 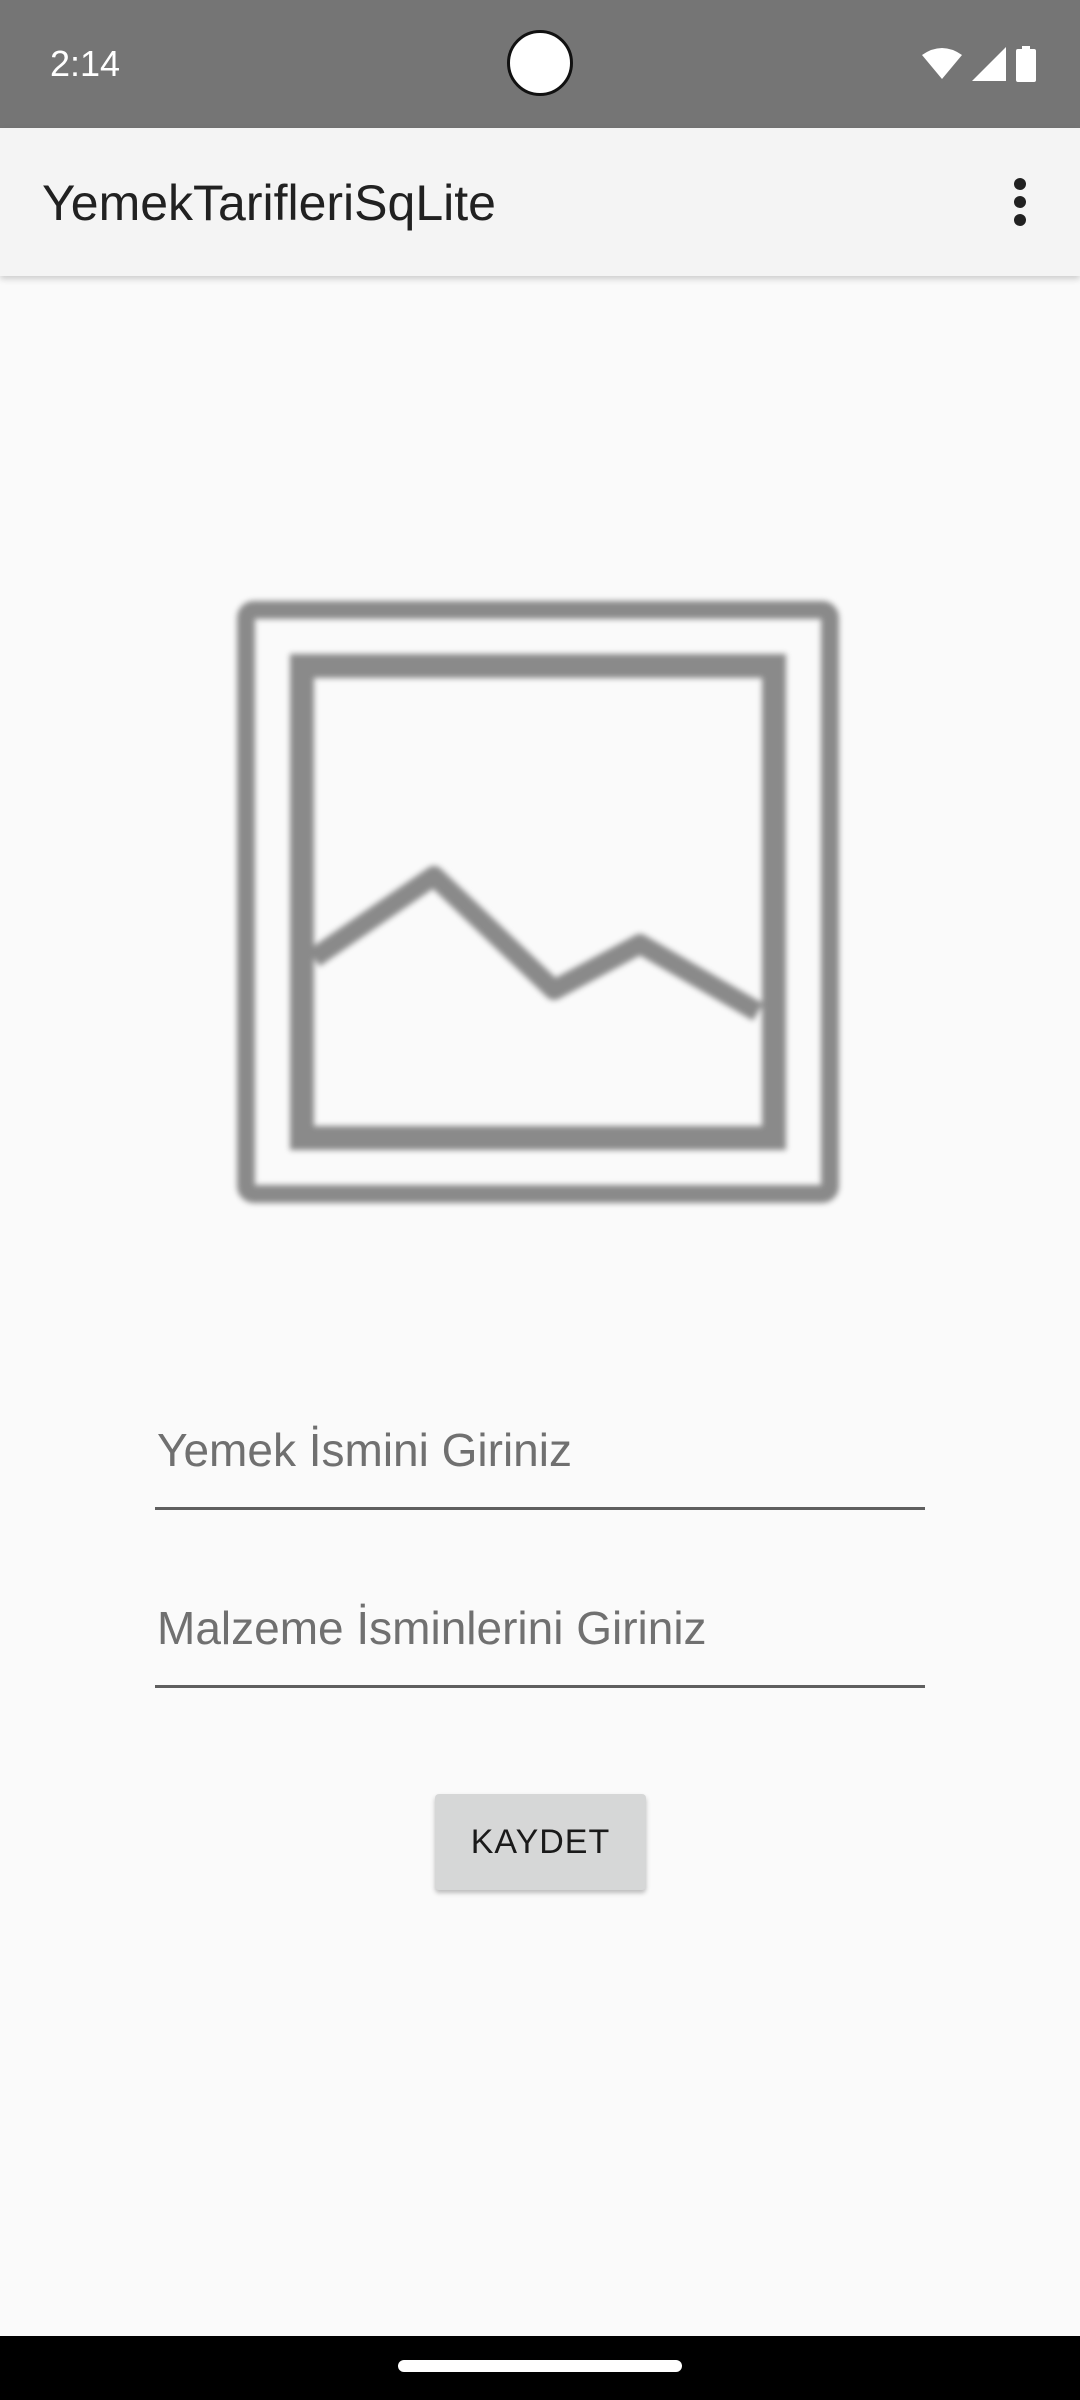 What do you see at coordinates (1020, 202) in the screenshot?
I see `more-vert-icon` at bounding box center [1020, 202].